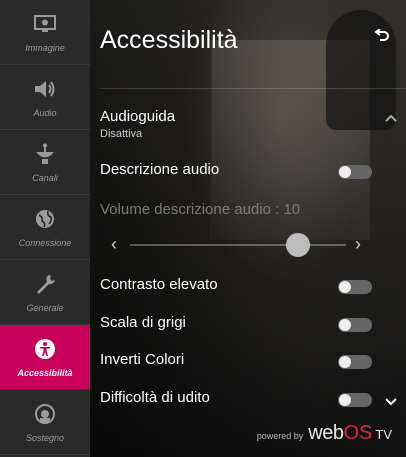 Image resolution: width=406 pixels, height=457 pixels. I want to click on chevron-right-icon: ›, so click(358, 244).